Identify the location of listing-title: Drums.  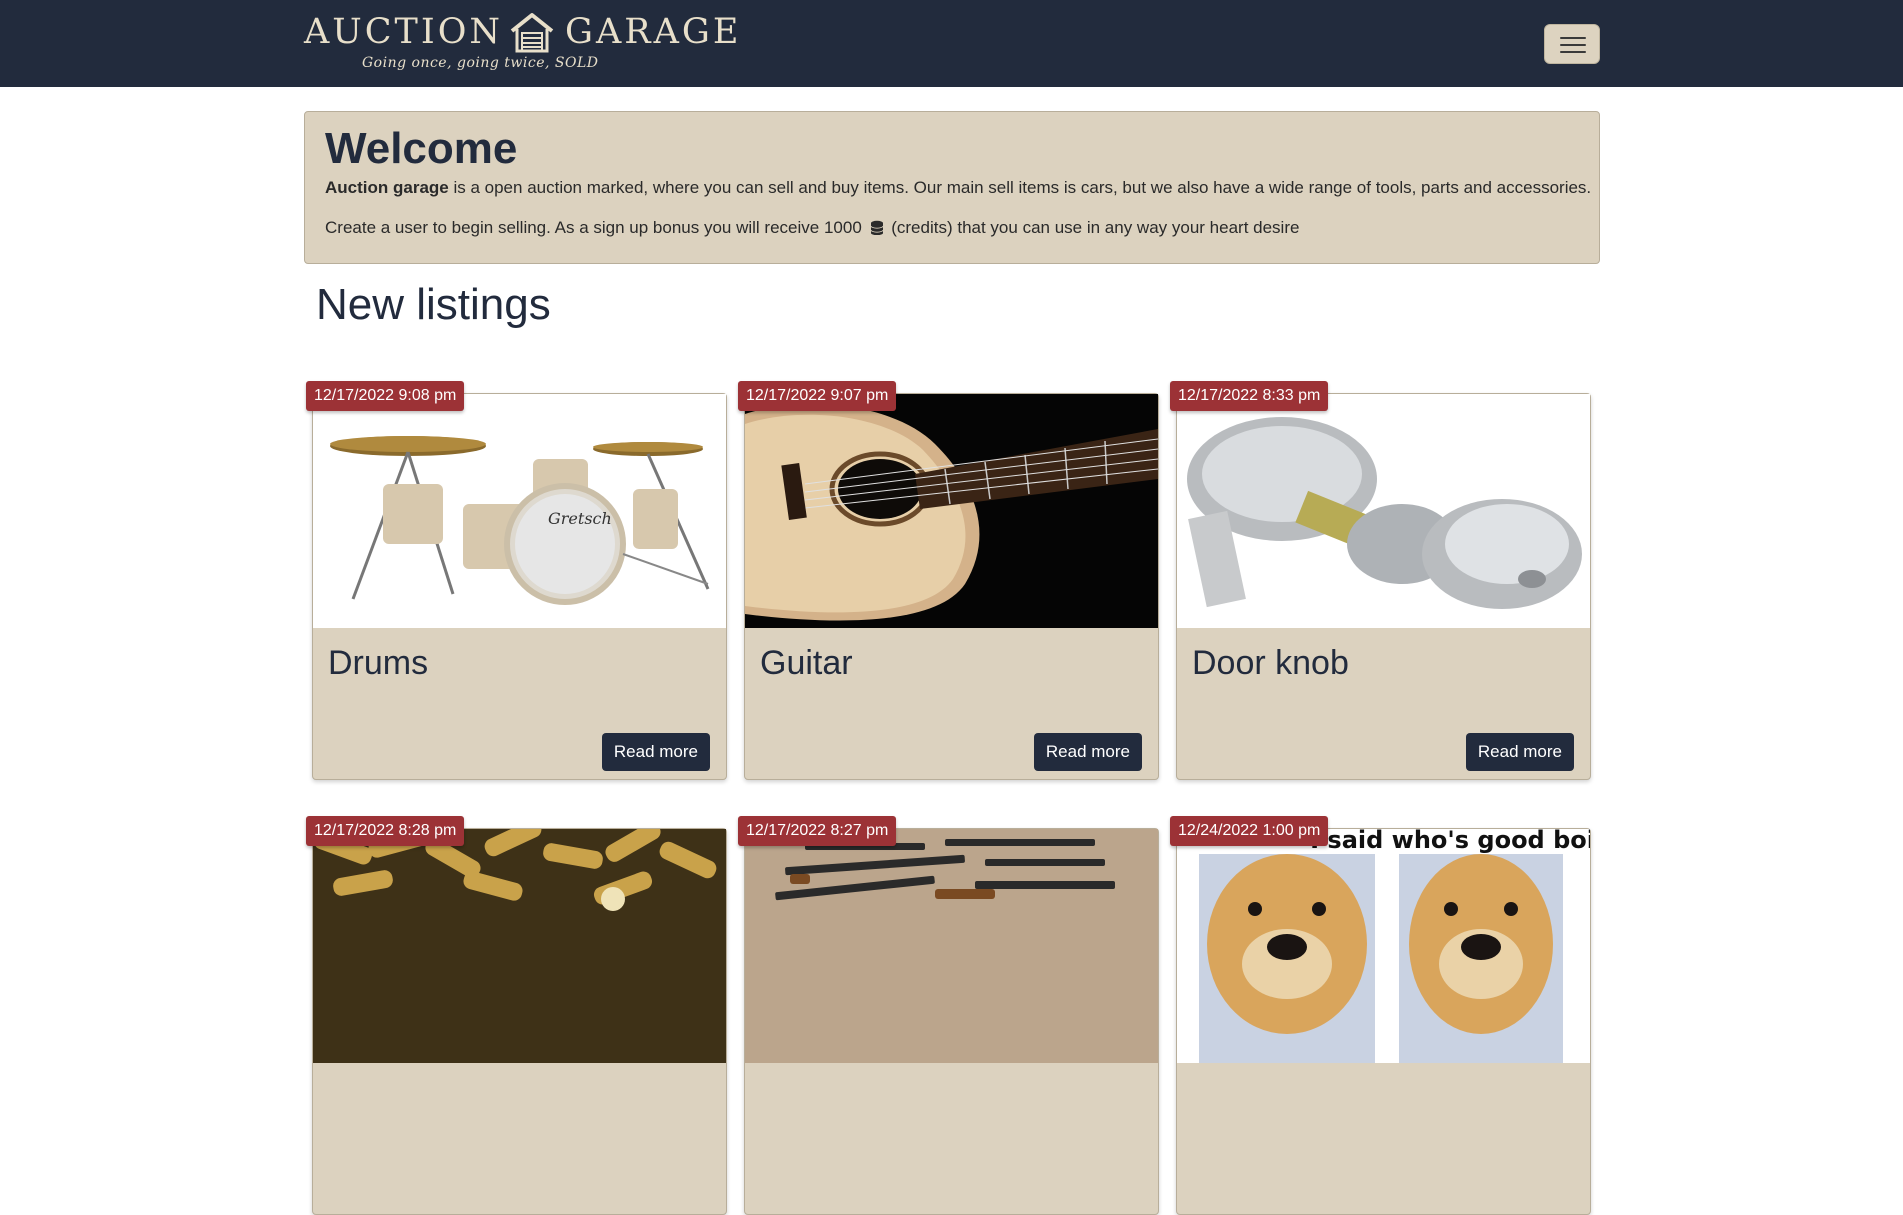
(378, 663).